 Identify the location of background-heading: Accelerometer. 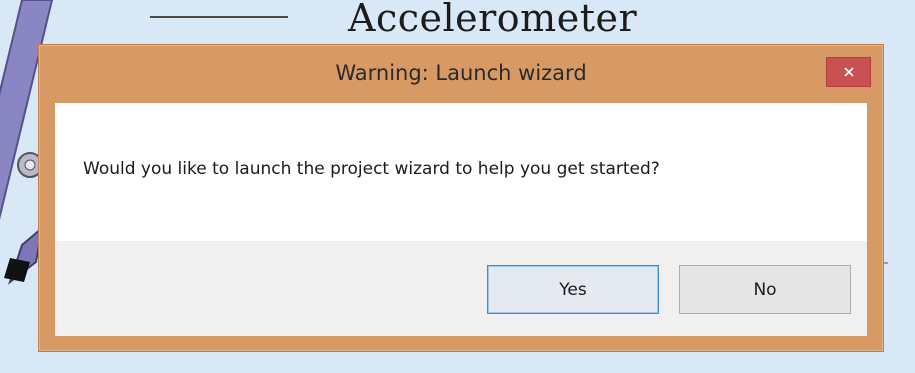
(493, 20).